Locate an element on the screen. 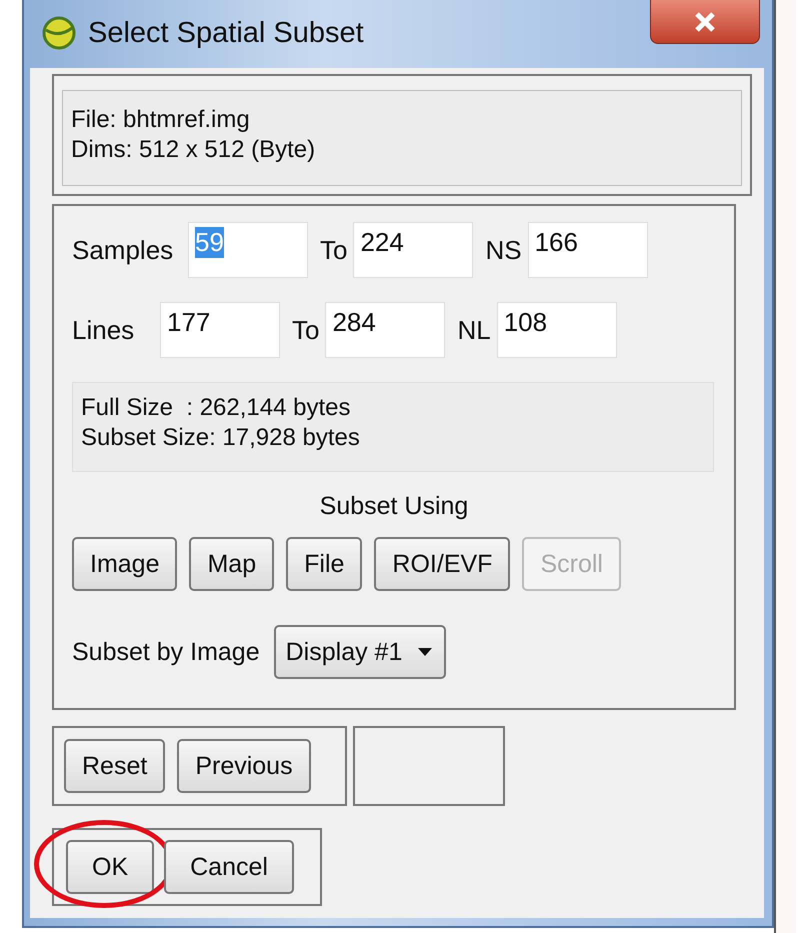 This screenshot has height=933, width=798. size-info-text: Full Size : 262,144 bytes is located at coordinates (216, 408).